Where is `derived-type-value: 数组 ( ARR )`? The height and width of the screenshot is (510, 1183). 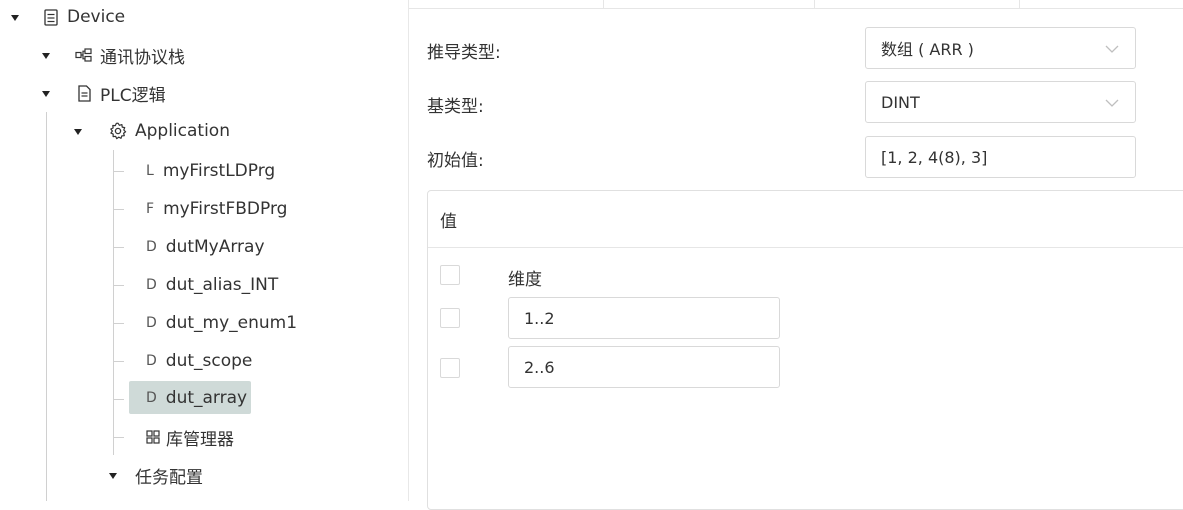
derived-type-value: 数组 ( ARR ) is located at coordinates (927, 49).